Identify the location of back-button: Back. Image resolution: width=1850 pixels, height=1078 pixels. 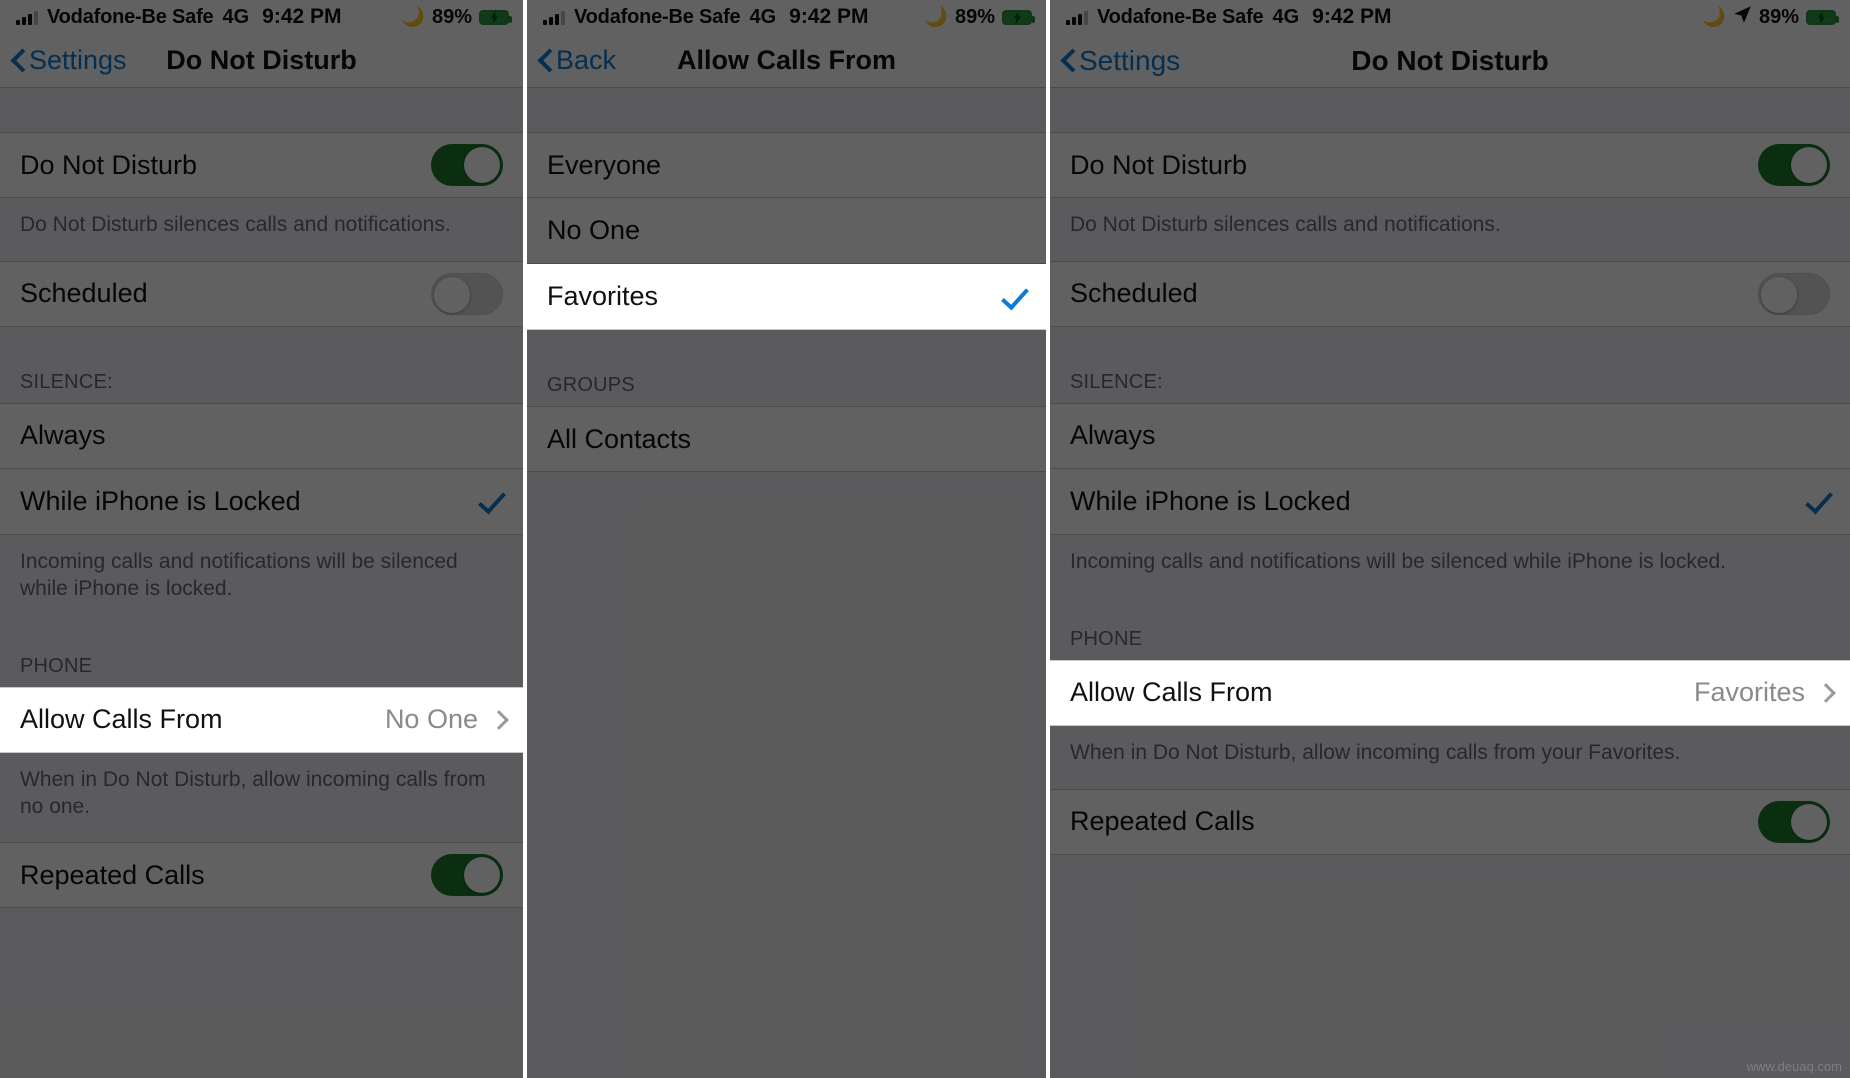
(571, 60).